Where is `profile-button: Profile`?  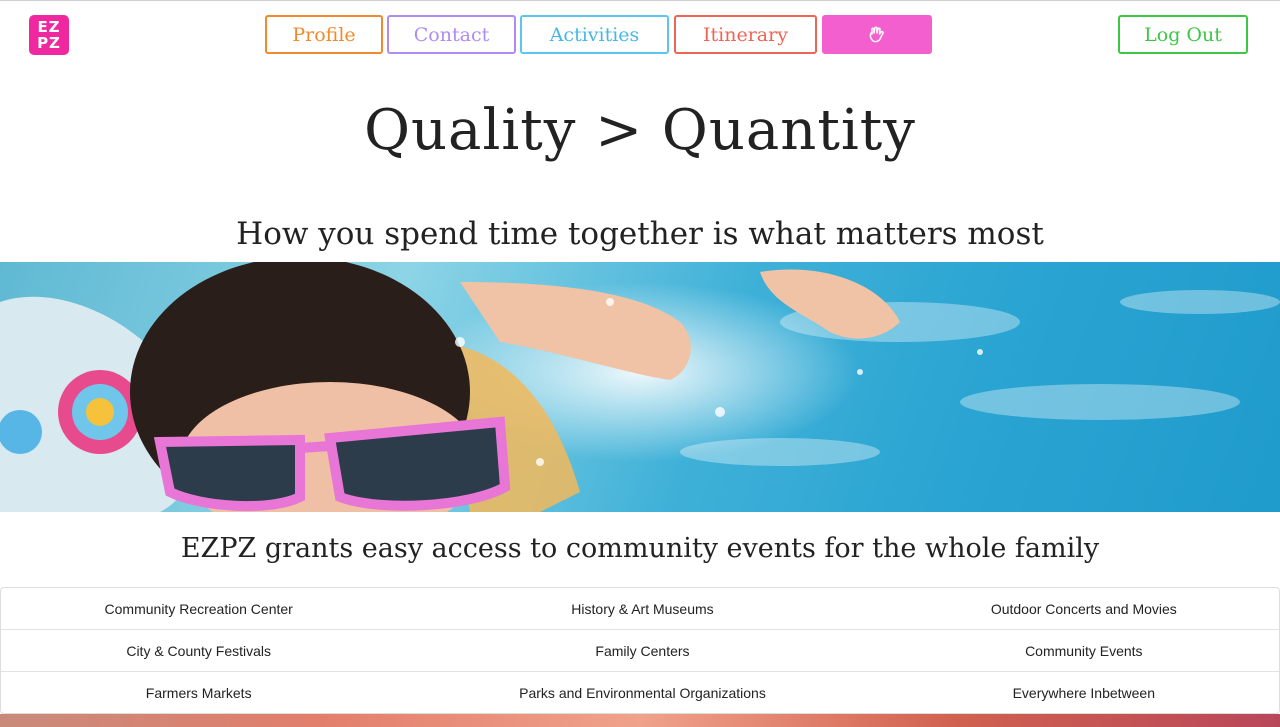
profile-button: Profile is located at coordinates (324, 34).